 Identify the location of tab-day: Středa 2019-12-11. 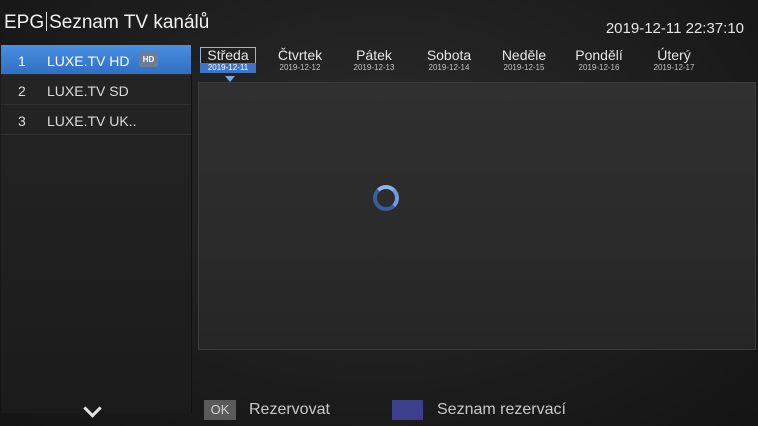
(228, 59).